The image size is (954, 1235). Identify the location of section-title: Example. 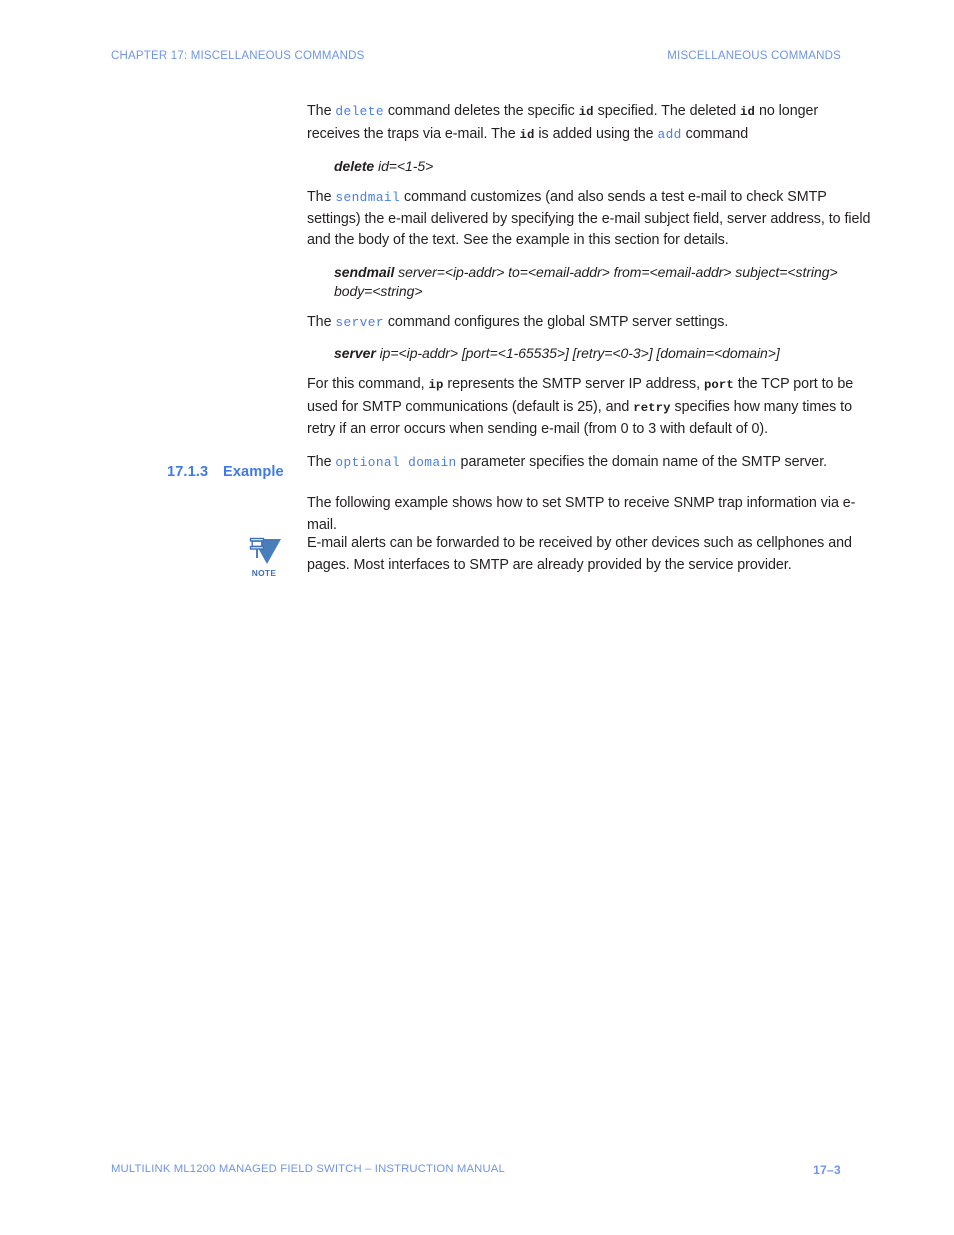
(253, 472).